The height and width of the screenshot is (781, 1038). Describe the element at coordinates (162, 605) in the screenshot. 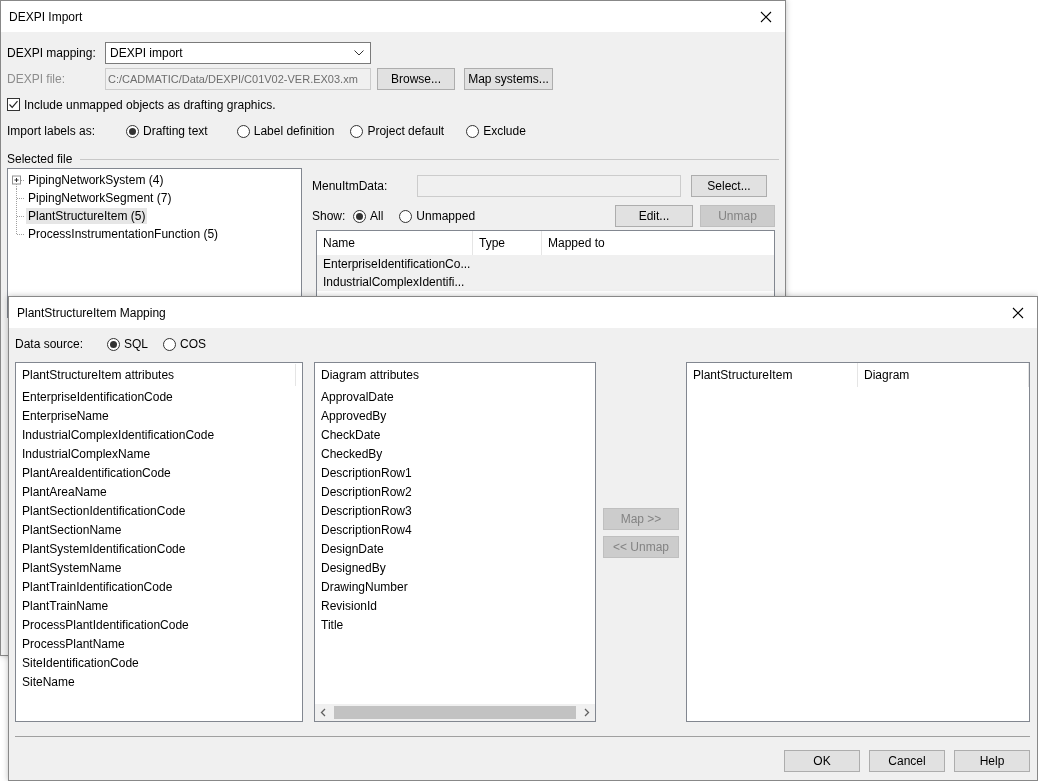

I see `list-item: PlantTrainName` at that location.